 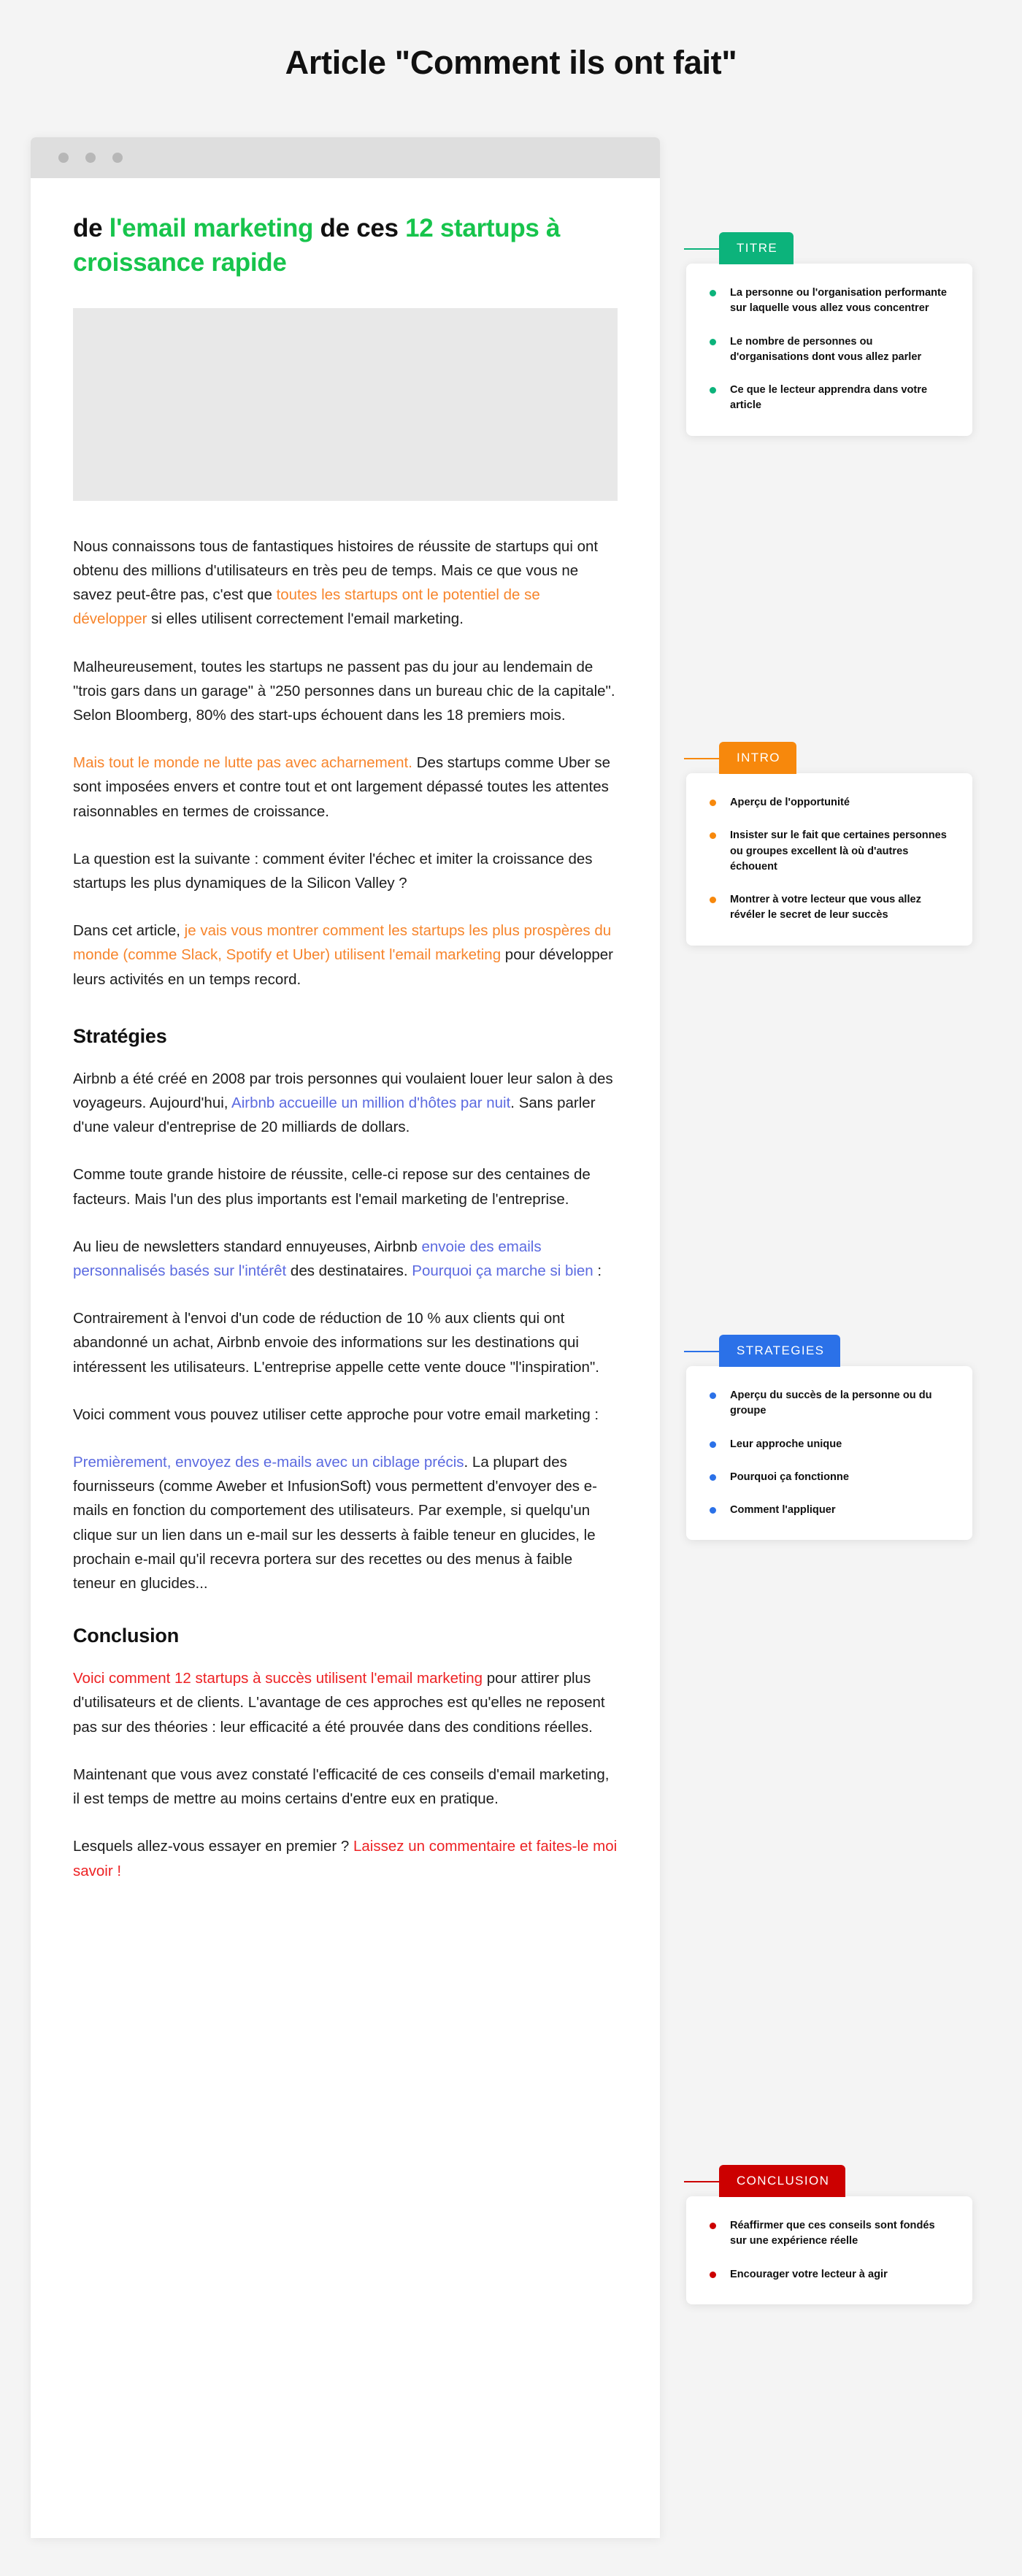 What do you see at coordinates (790, 802) in the screenshot?
I see `note-item-text: Aperçu de l'opportunité` at bounding box center [790, 802].